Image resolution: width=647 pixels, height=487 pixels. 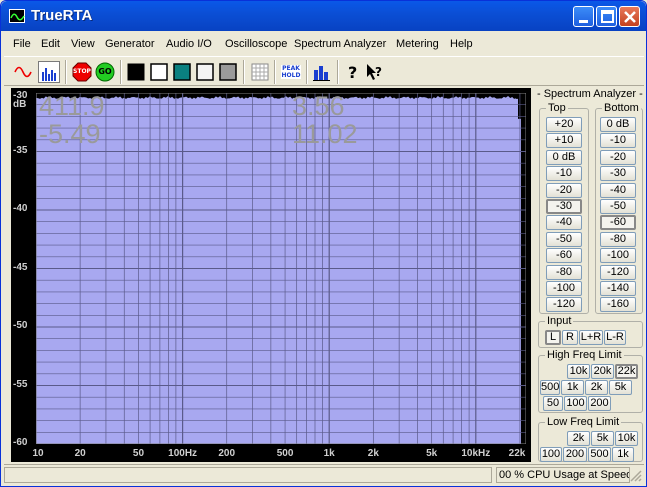 What do you see at coordinates (564, 174) in the screenshot?
I see `top-level-button: -10` at bounding box center [564, 174].